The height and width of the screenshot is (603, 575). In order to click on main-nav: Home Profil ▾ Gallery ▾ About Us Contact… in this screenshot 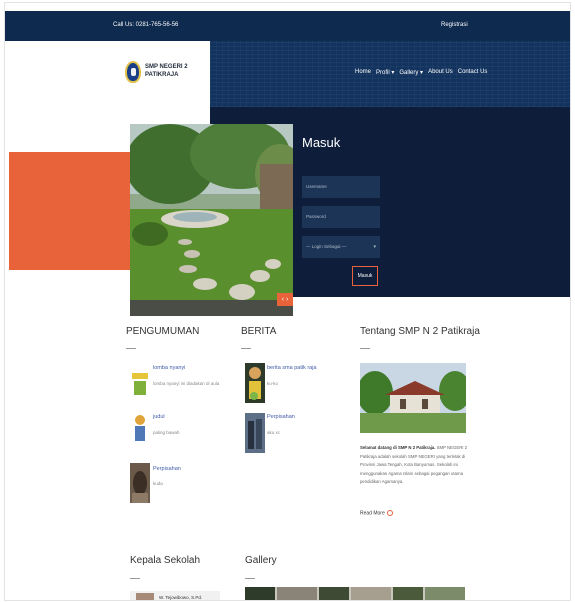, I will do `click(421, 72)`.